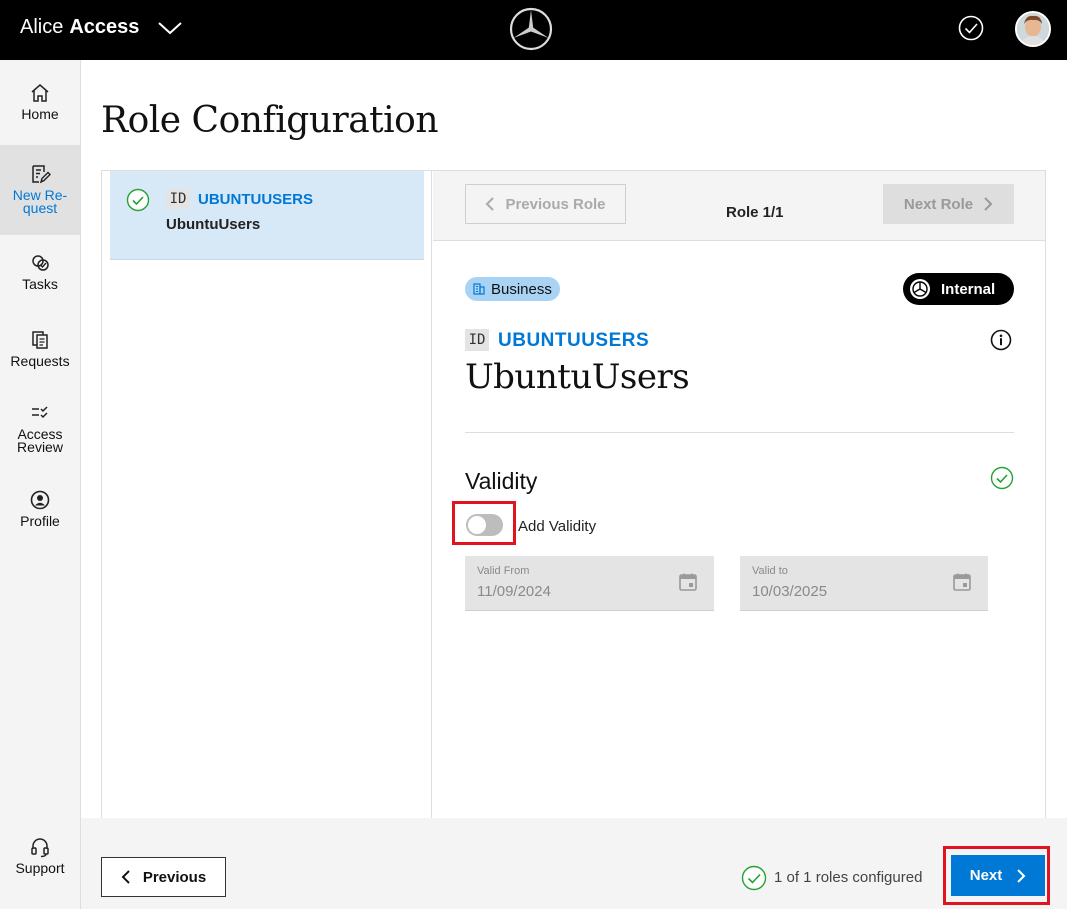  I want to click on page-title: Role Configuration, so click(270, 120).